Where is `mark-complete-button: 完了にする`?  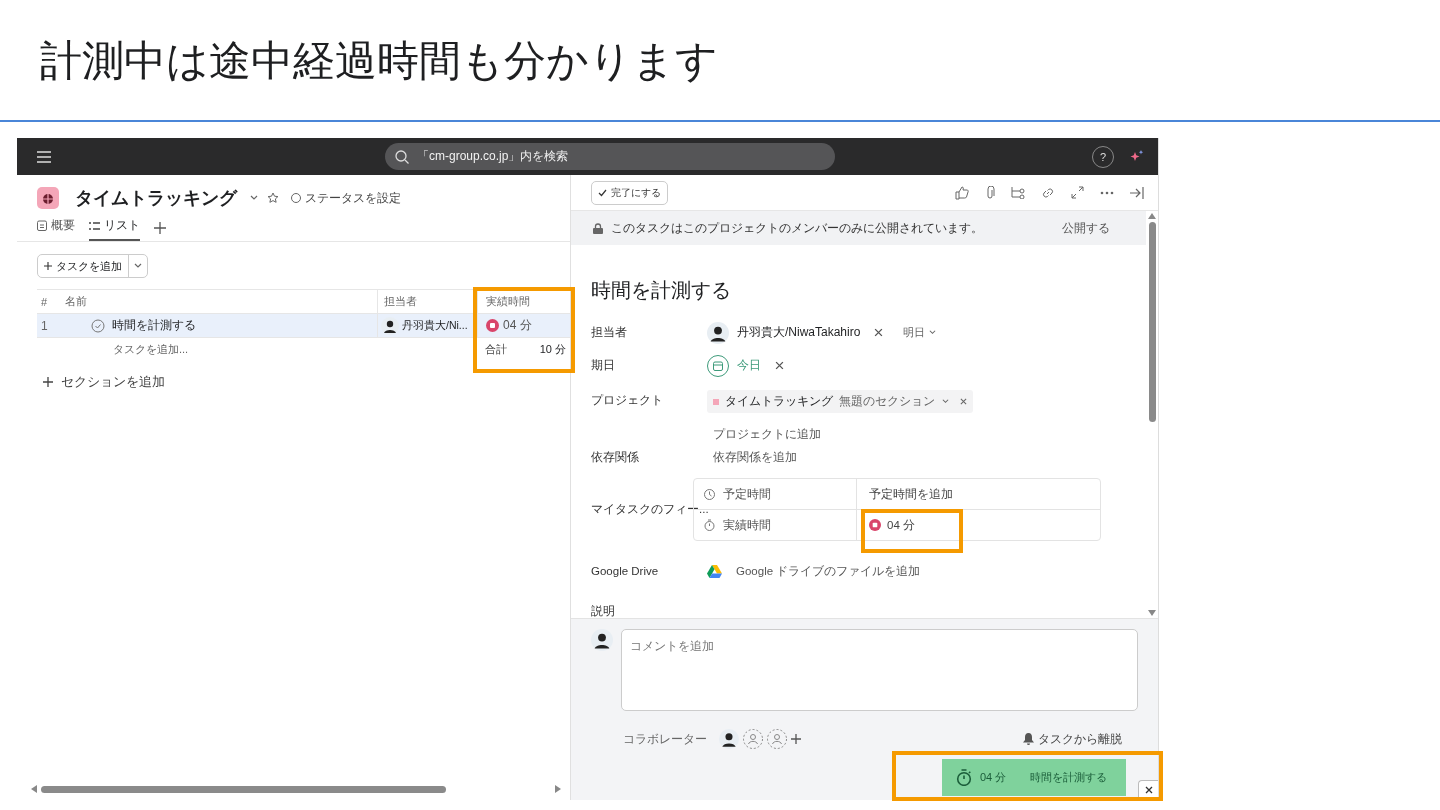 mark-complete-button: 完了にする is located at coordinates (629, 192).